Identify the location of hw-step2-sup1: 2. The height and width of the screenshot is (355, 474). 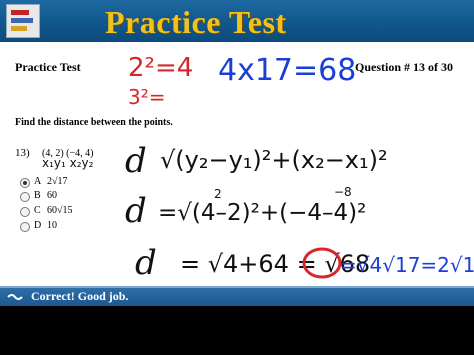
(218, 194).